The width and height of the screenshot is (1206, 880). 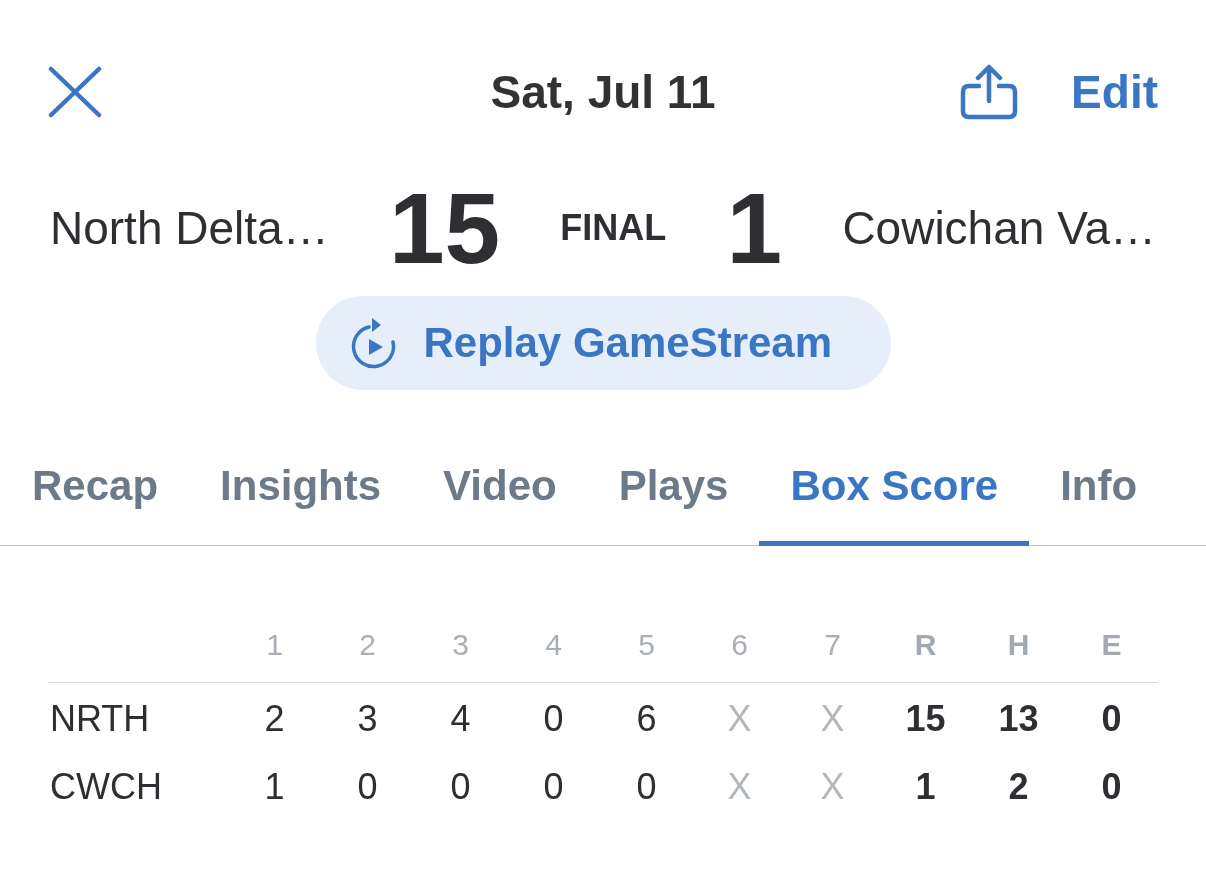 I want to click on column-header: 5, so click(x=646, y=645).